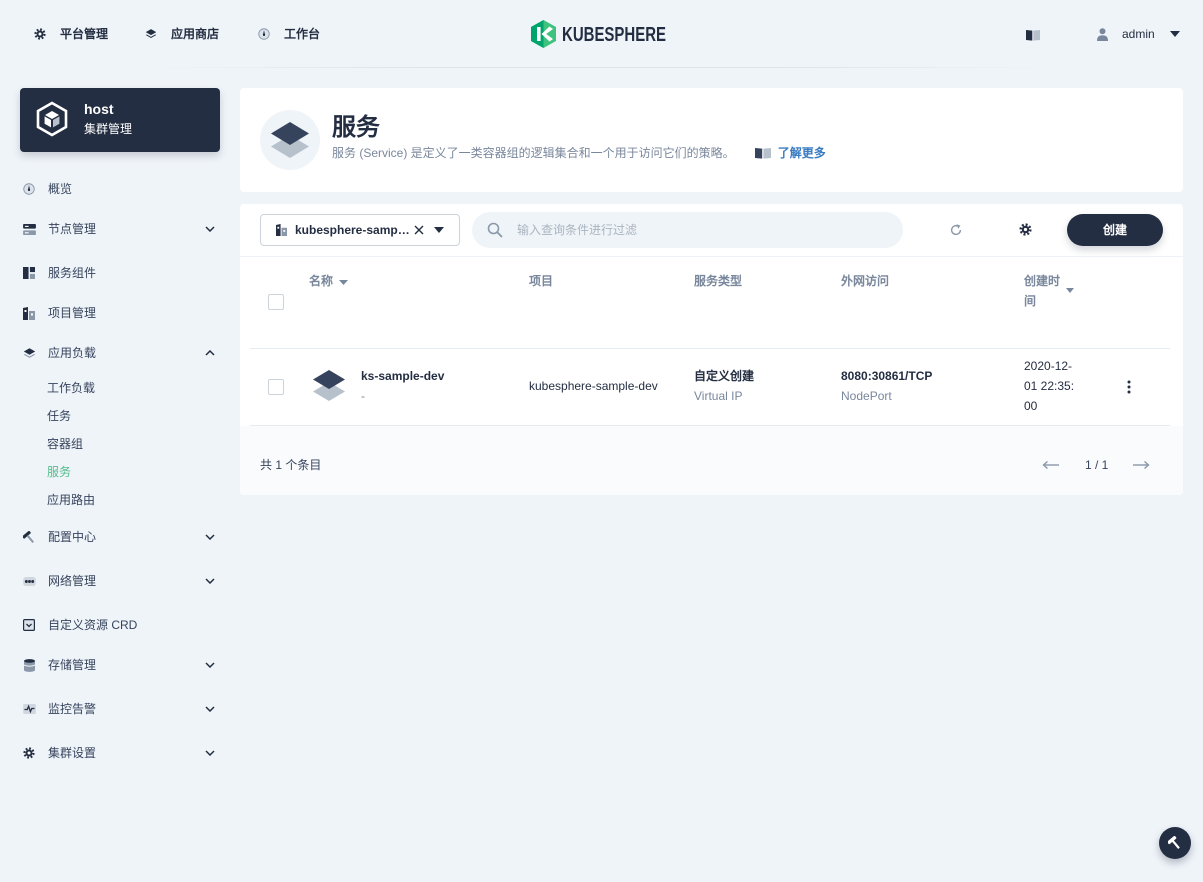 The width and height of the screenshot is (1203, 882). What do you see at coordinates (887, 376) in the screenshot?
I see `service-external-access: 8080:30861/TCP` at bounding box center [887, 376].